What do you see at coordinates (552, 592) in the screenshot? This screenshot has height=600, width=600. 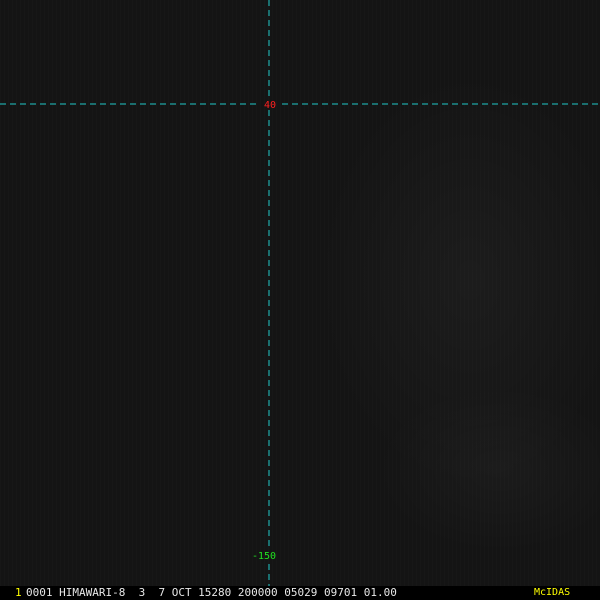 I see `mcidas-brand: McIDAS` at bounding box center [552, 592].